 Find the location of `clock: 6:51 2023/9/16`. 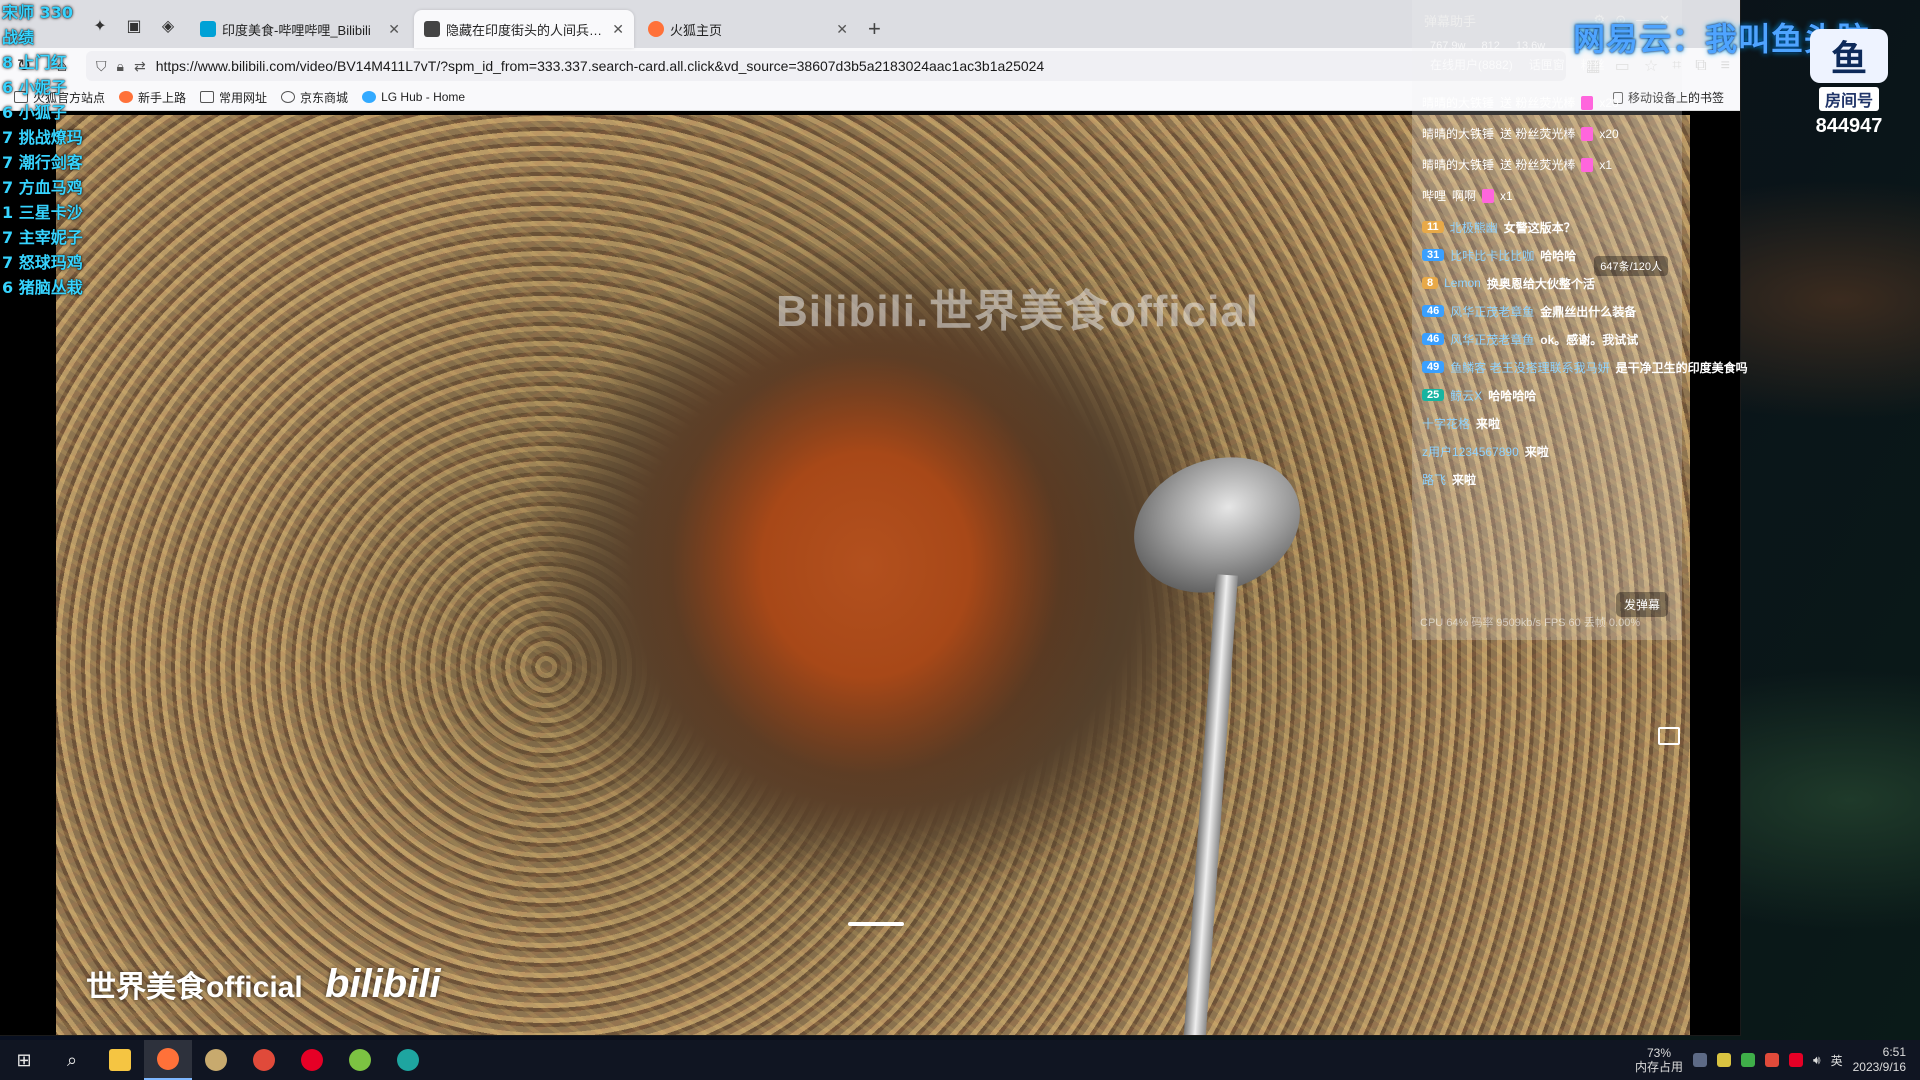

clock: 6:51 2023/9/16 is located at coordinates (1879, 1060).